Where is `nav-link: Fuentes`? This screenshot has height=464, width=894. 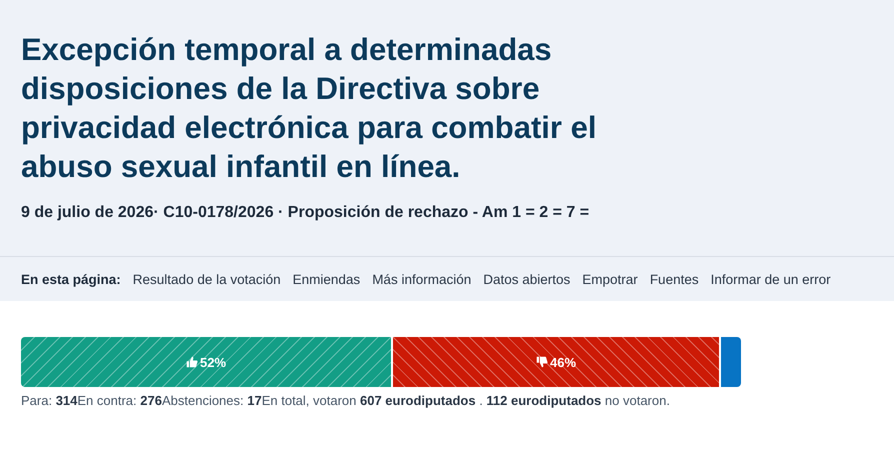
nav-link: Fuentes is located at coordinates (674, 279).